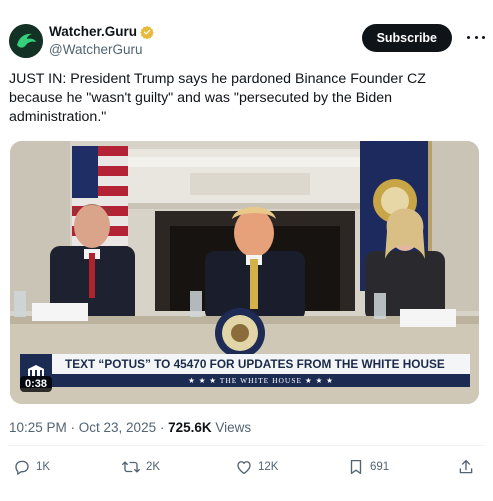  I want to click on watcher-guru-logo-icon, so click(26, 41).